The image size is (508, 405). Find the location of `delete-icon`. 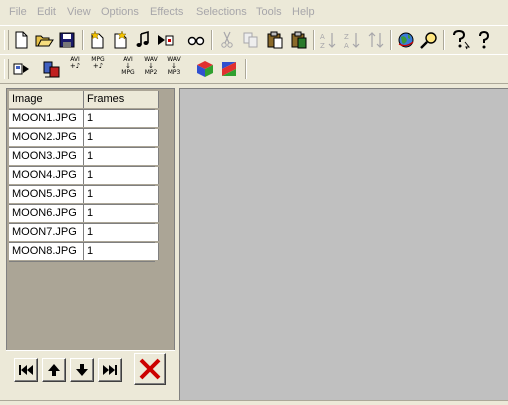

delete-icon is located at coordinates (150, 369).